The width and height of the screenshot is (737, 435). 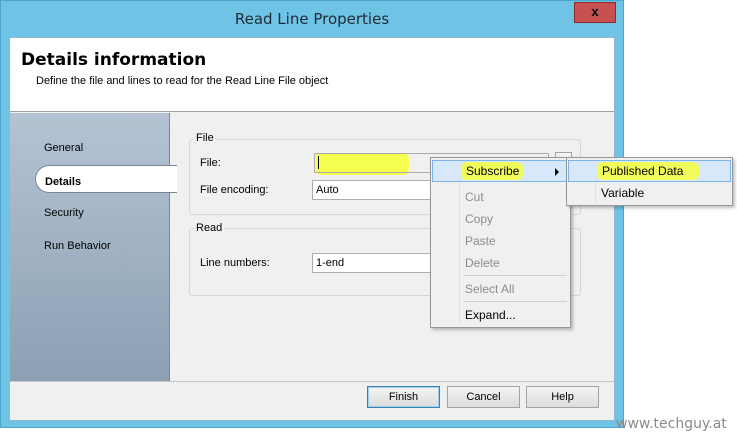 I want to click on line-numbers-label: Line numbers:, so click(x=235, y=263).